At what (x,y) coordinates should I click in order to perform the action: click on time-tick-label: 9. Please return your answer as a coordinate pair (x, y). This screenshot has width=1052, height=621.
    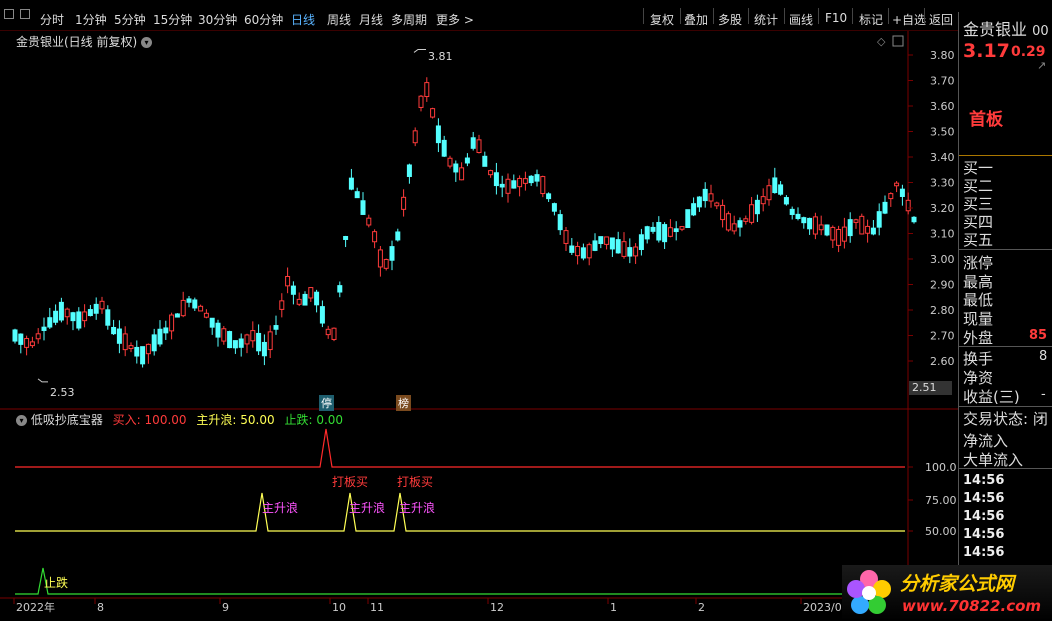
    Looking at the image, I should click on (225, 607).